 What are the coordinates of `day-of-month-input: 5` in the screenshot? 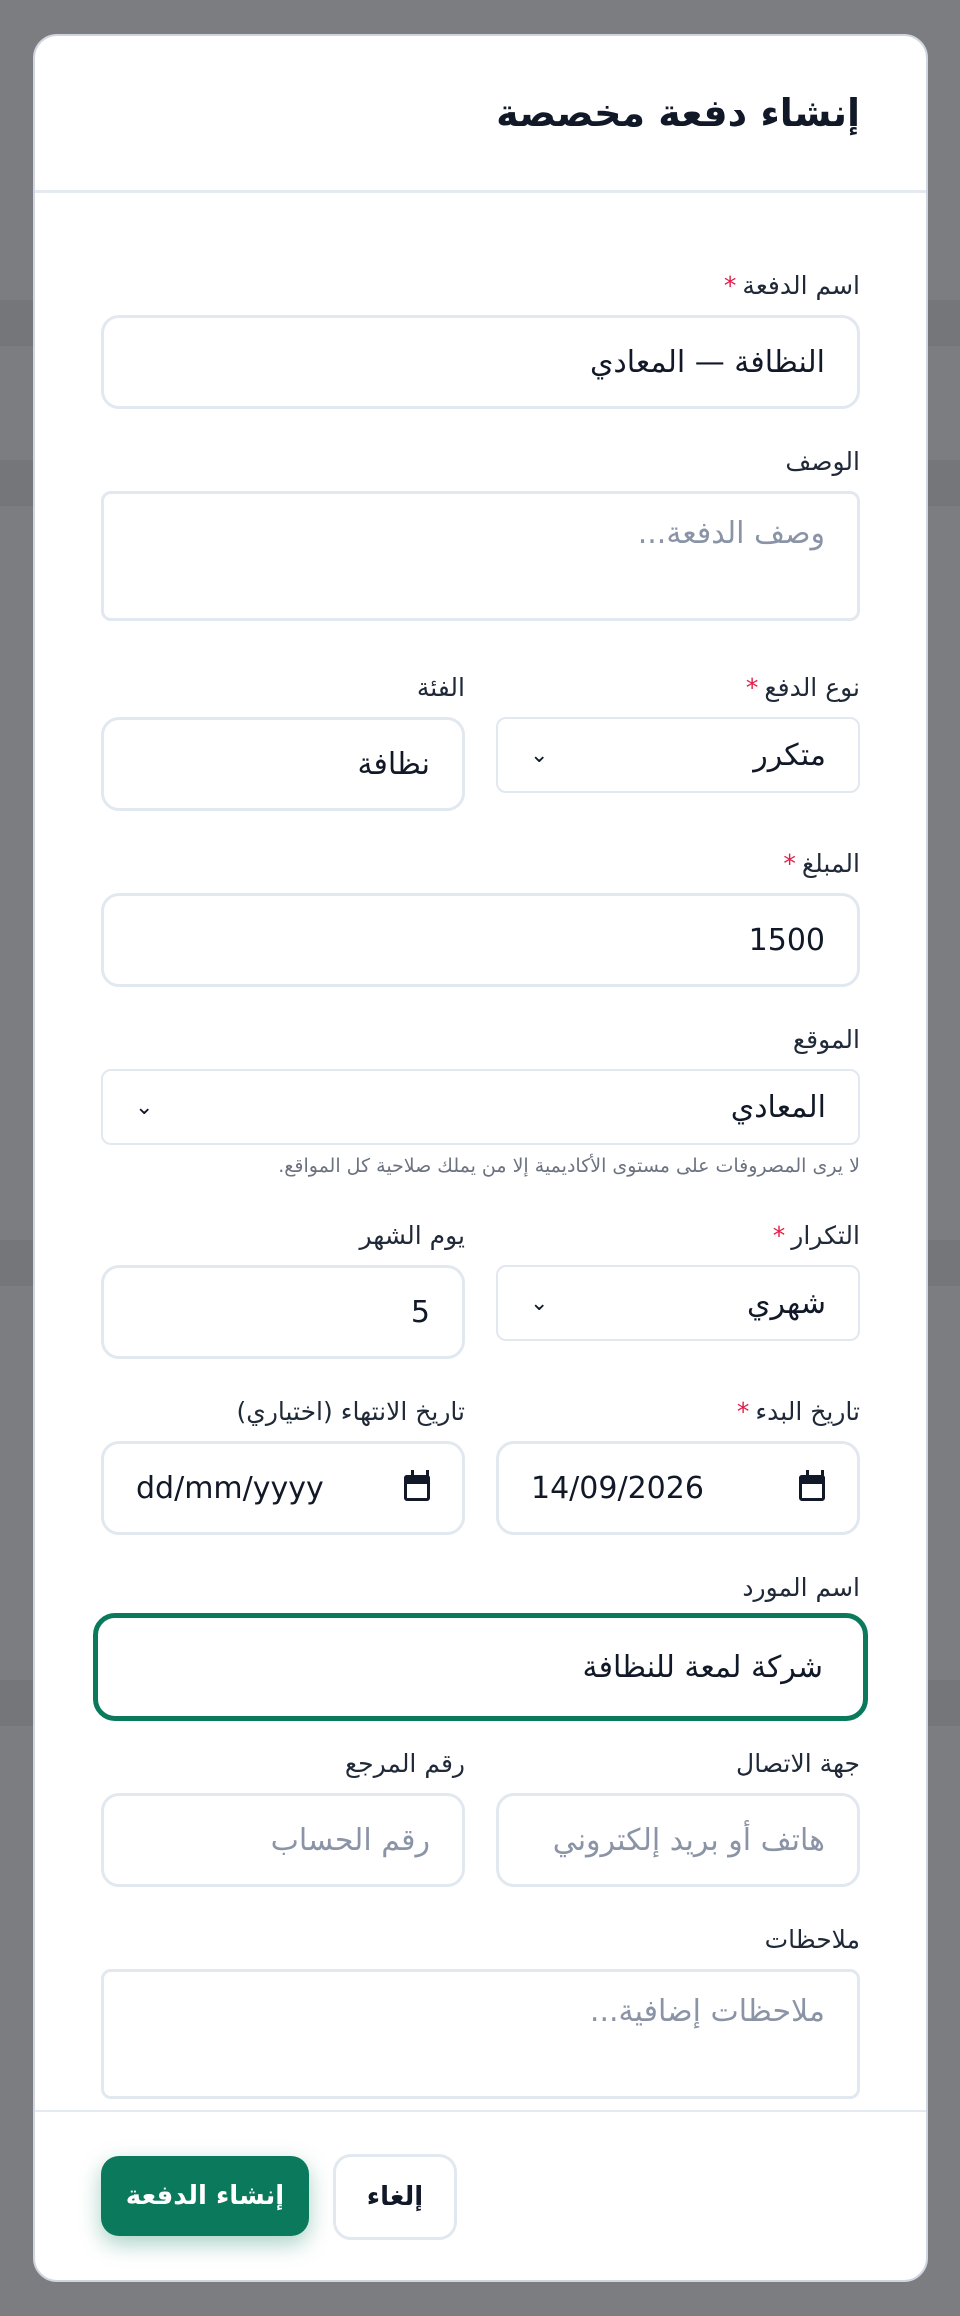 It's located at (283, 1312).